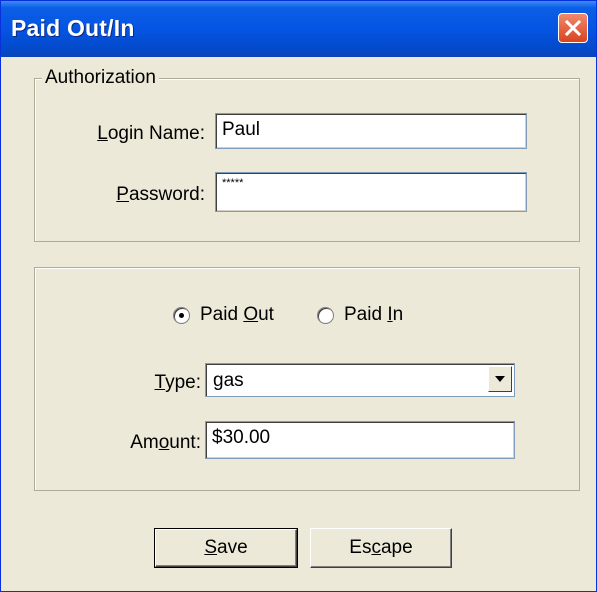 The height and width of the screenshot is (592, 597). Describe the element at coordinates (160, 194) in the screenshot. I see `password-label: Password:` at that location.